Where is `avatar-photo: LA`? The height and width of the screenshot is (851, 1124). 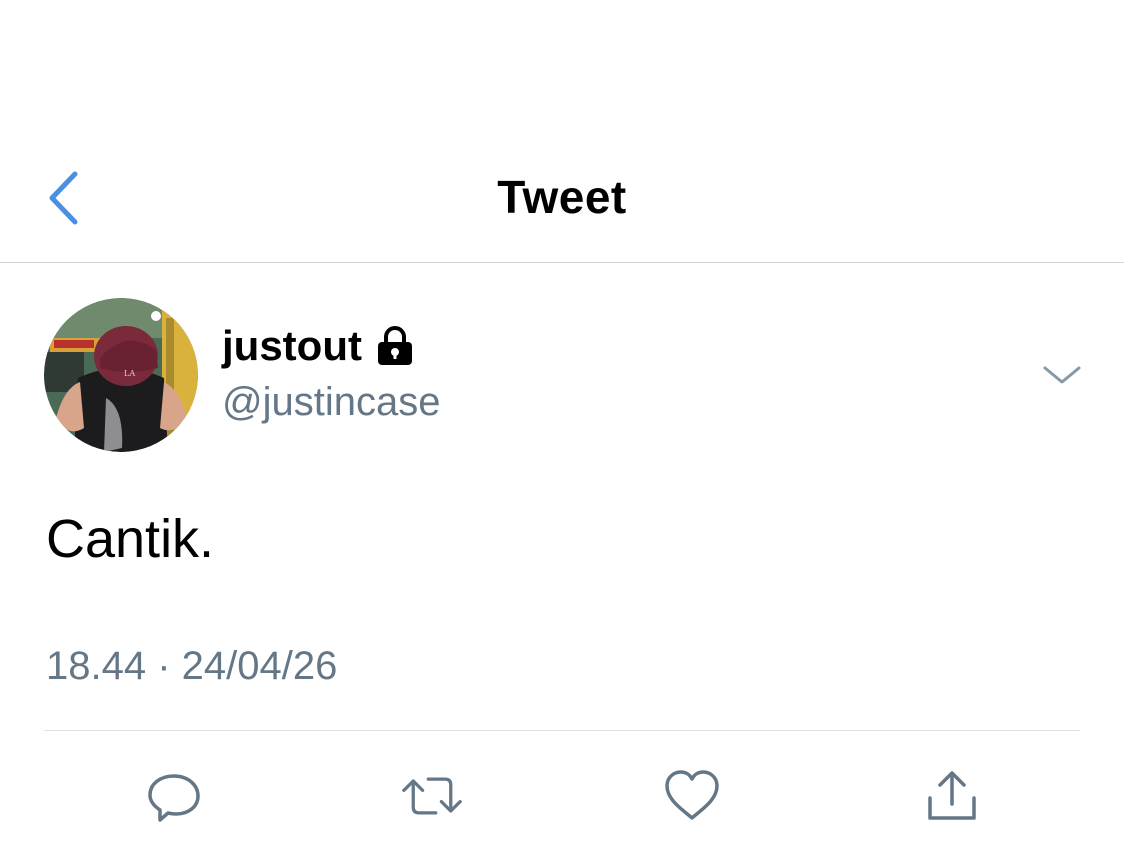
avatar-photo: LA is located at coordinates (121, 375).